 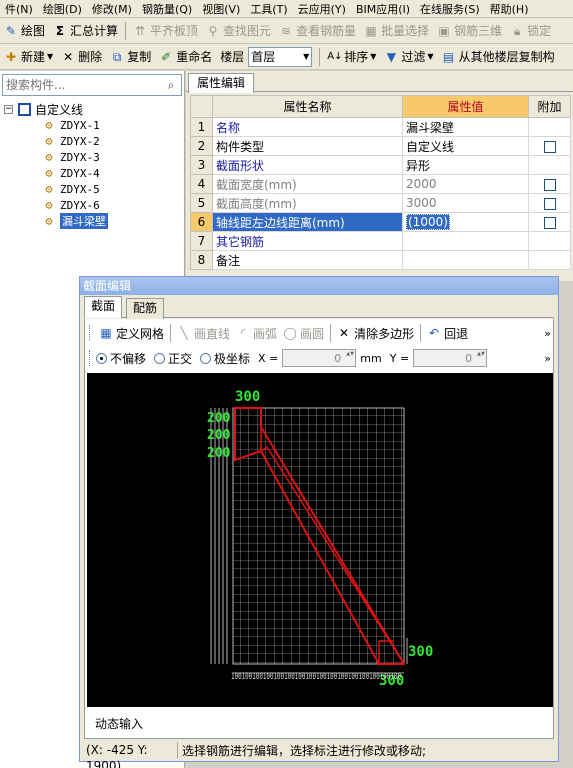 I want to click on search-icon: ⌕, so click(x=171, y=85).